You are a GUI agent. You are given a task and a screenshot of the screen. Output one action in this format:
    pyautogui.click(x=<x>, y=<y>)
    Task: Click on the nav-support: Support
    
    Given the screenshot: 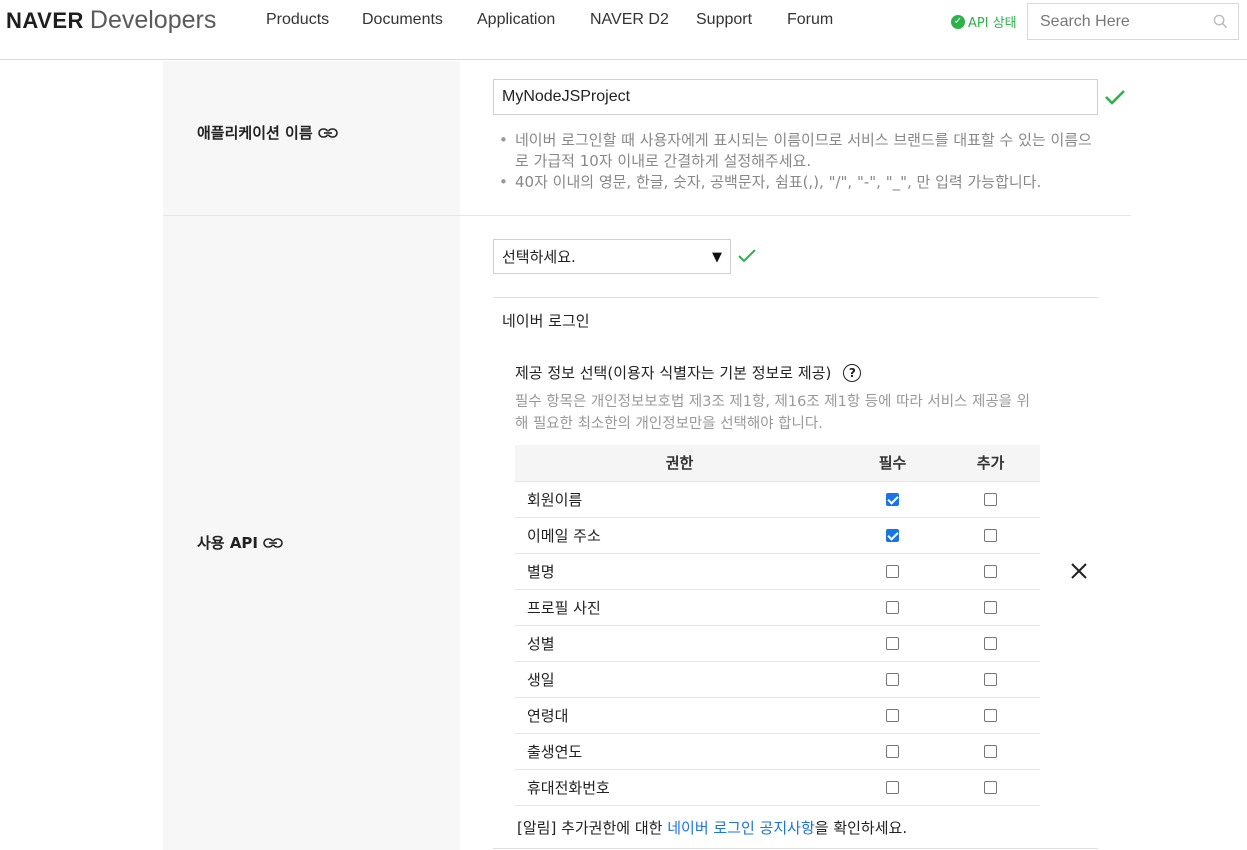 What is the action you would take?
    pyautogui.click(x=724, y=20)
    